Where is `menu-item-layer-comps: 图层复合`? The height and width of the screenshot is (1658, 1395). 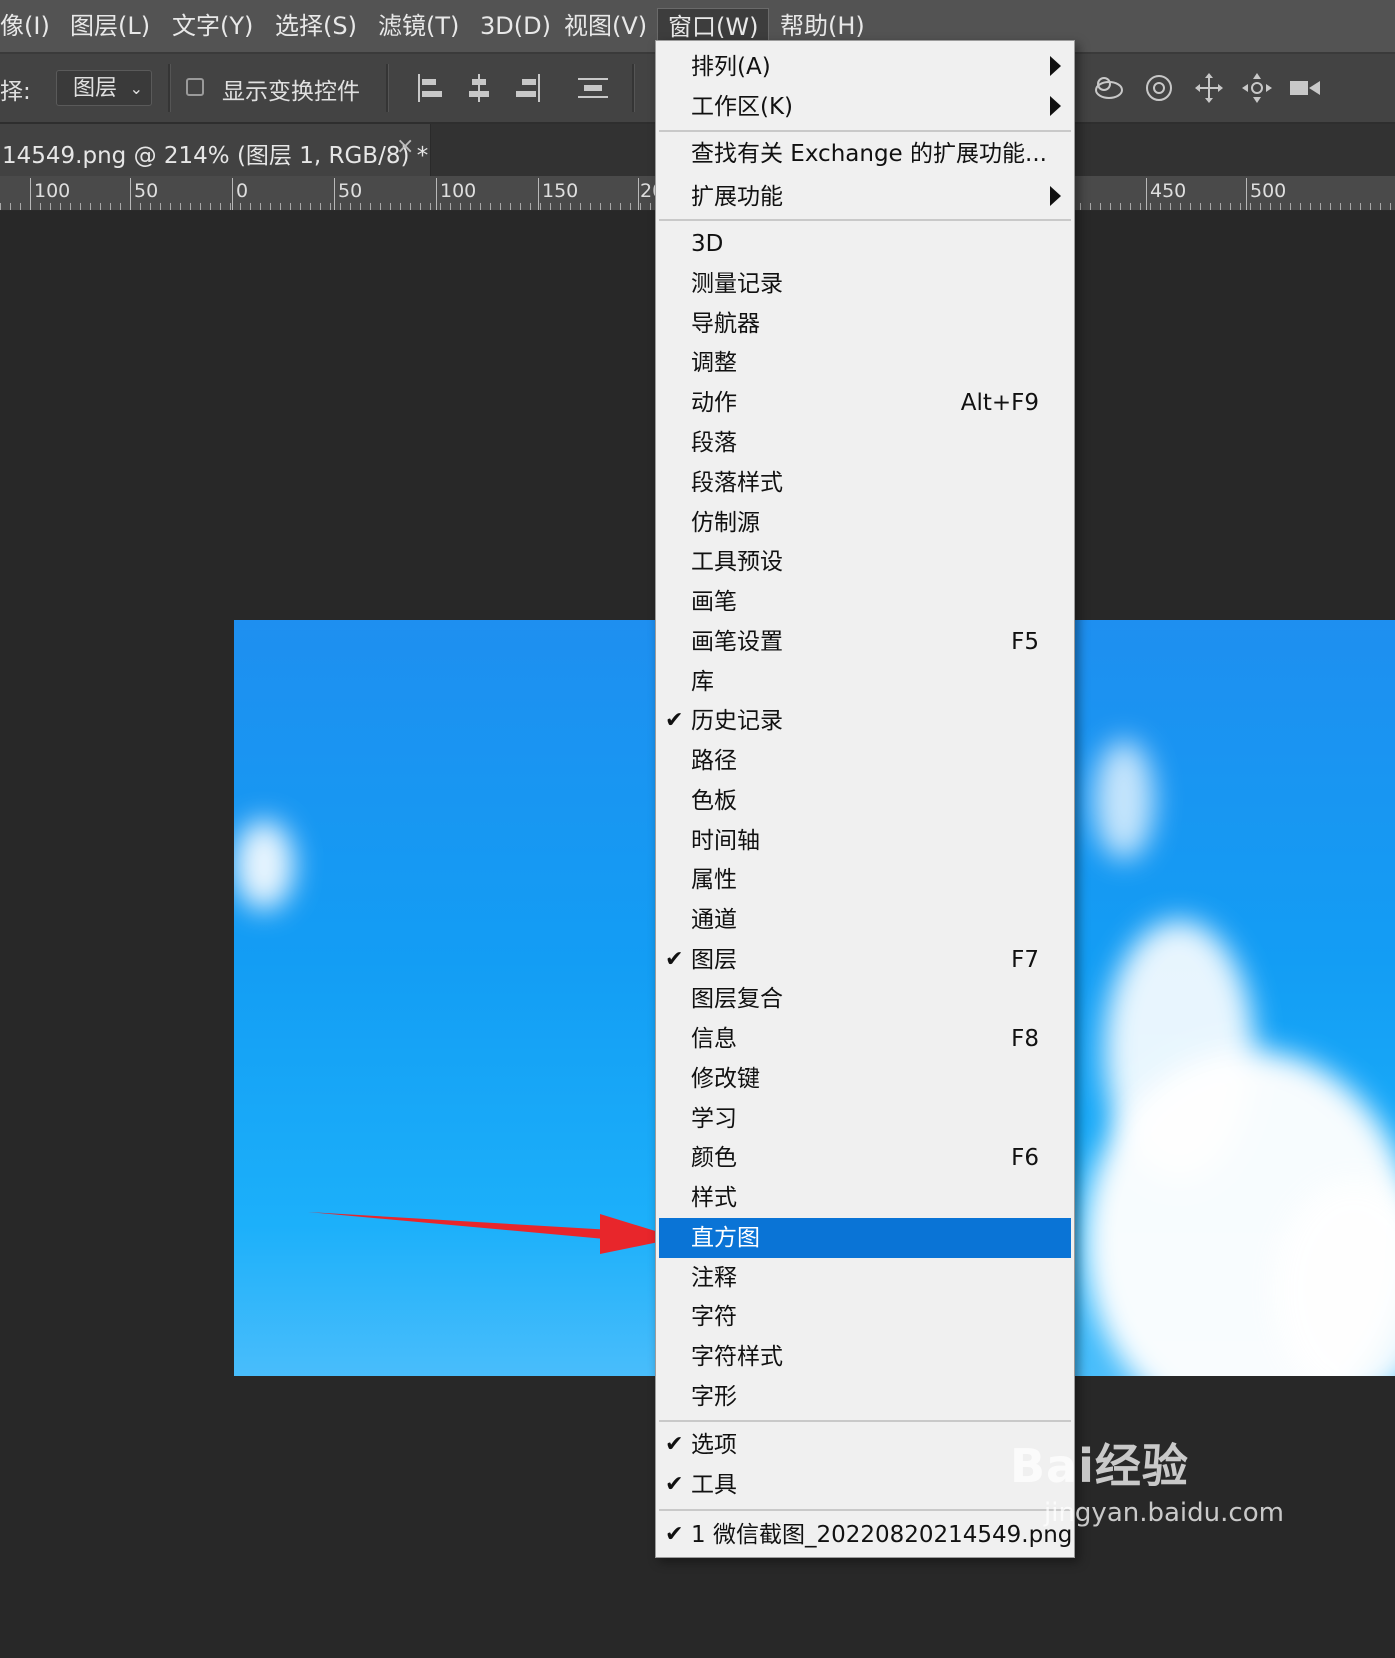 menu-item-layer-comps: 图层复合 is located at coordinates (865, 999).